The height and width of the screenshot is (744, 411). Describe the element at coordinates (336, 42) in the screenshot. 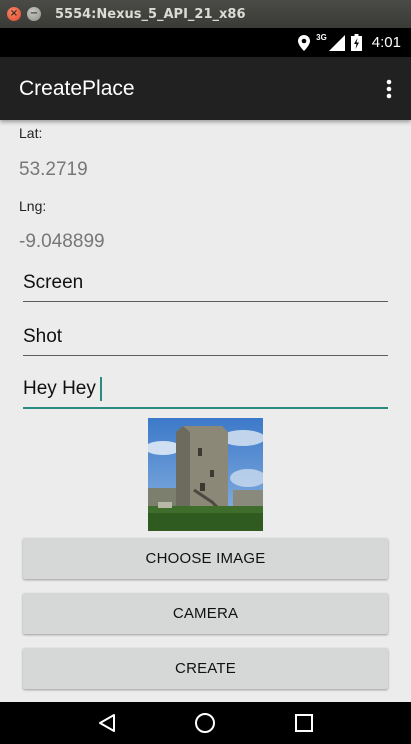

I see `signal-icon` at that location.